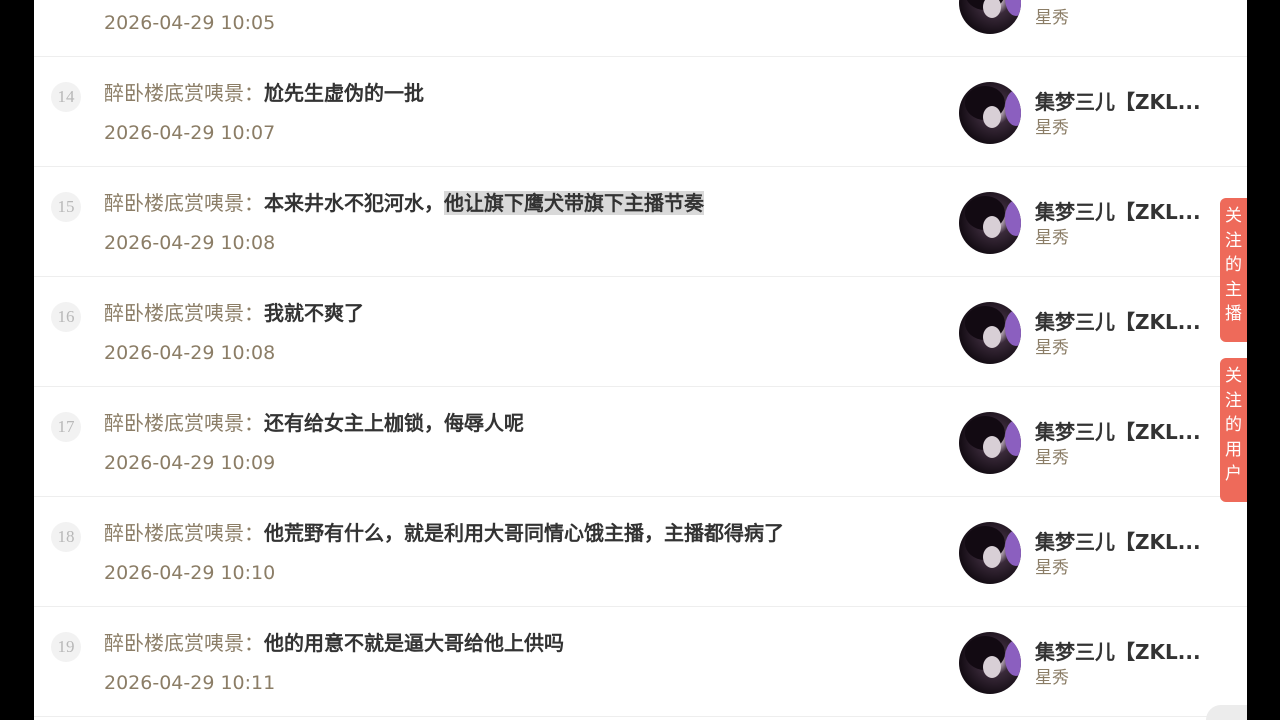 The height and width of the screenshot is (720, 1280). I want to click on row-index-badge: 17, so click(66, 427).